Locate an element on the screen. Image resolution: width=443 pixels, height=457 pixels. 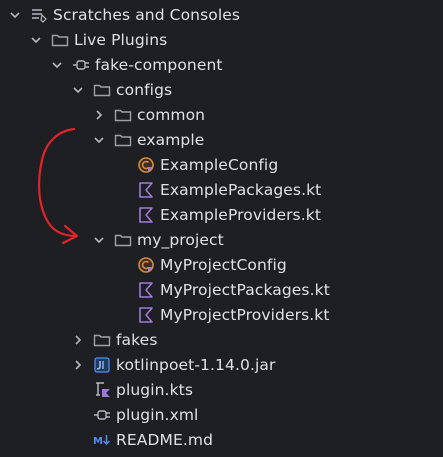
tree-item-label: ExamplePackages.kt is located at coordinates (241, 189).